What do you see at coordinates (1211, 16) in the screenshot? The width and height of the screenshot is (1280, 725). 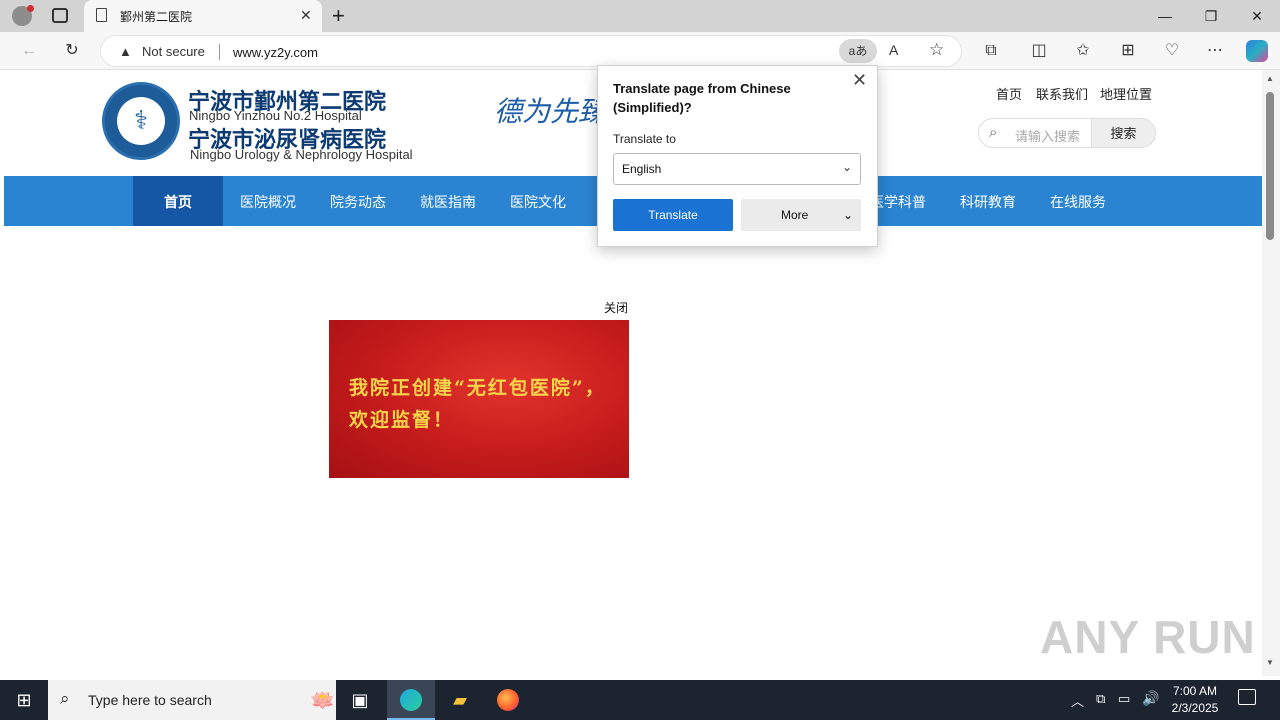 I see `restore-button: ❐` at bounding box center [1211, 16].